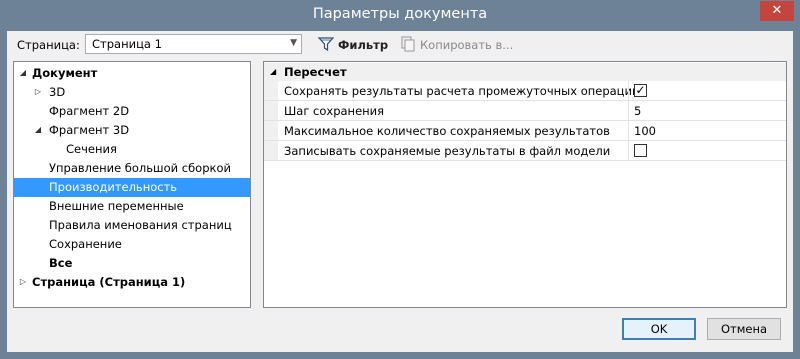 Image resolution: width=800 pixels, height=359 pixels. What do you see at coordinates (363, 45) in the screenshot?
I see `filter-label: Фильтр` at bounding box center [363, 45].